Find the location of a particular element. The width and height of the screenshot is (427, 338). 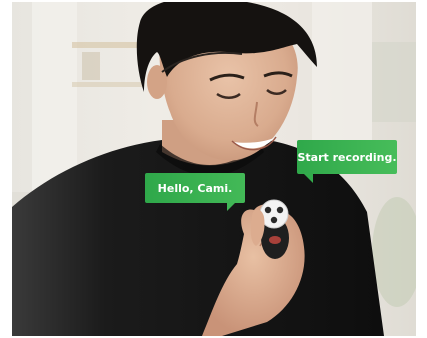

record-bubble-text: Start recording. is located at coordinates (347, 157).